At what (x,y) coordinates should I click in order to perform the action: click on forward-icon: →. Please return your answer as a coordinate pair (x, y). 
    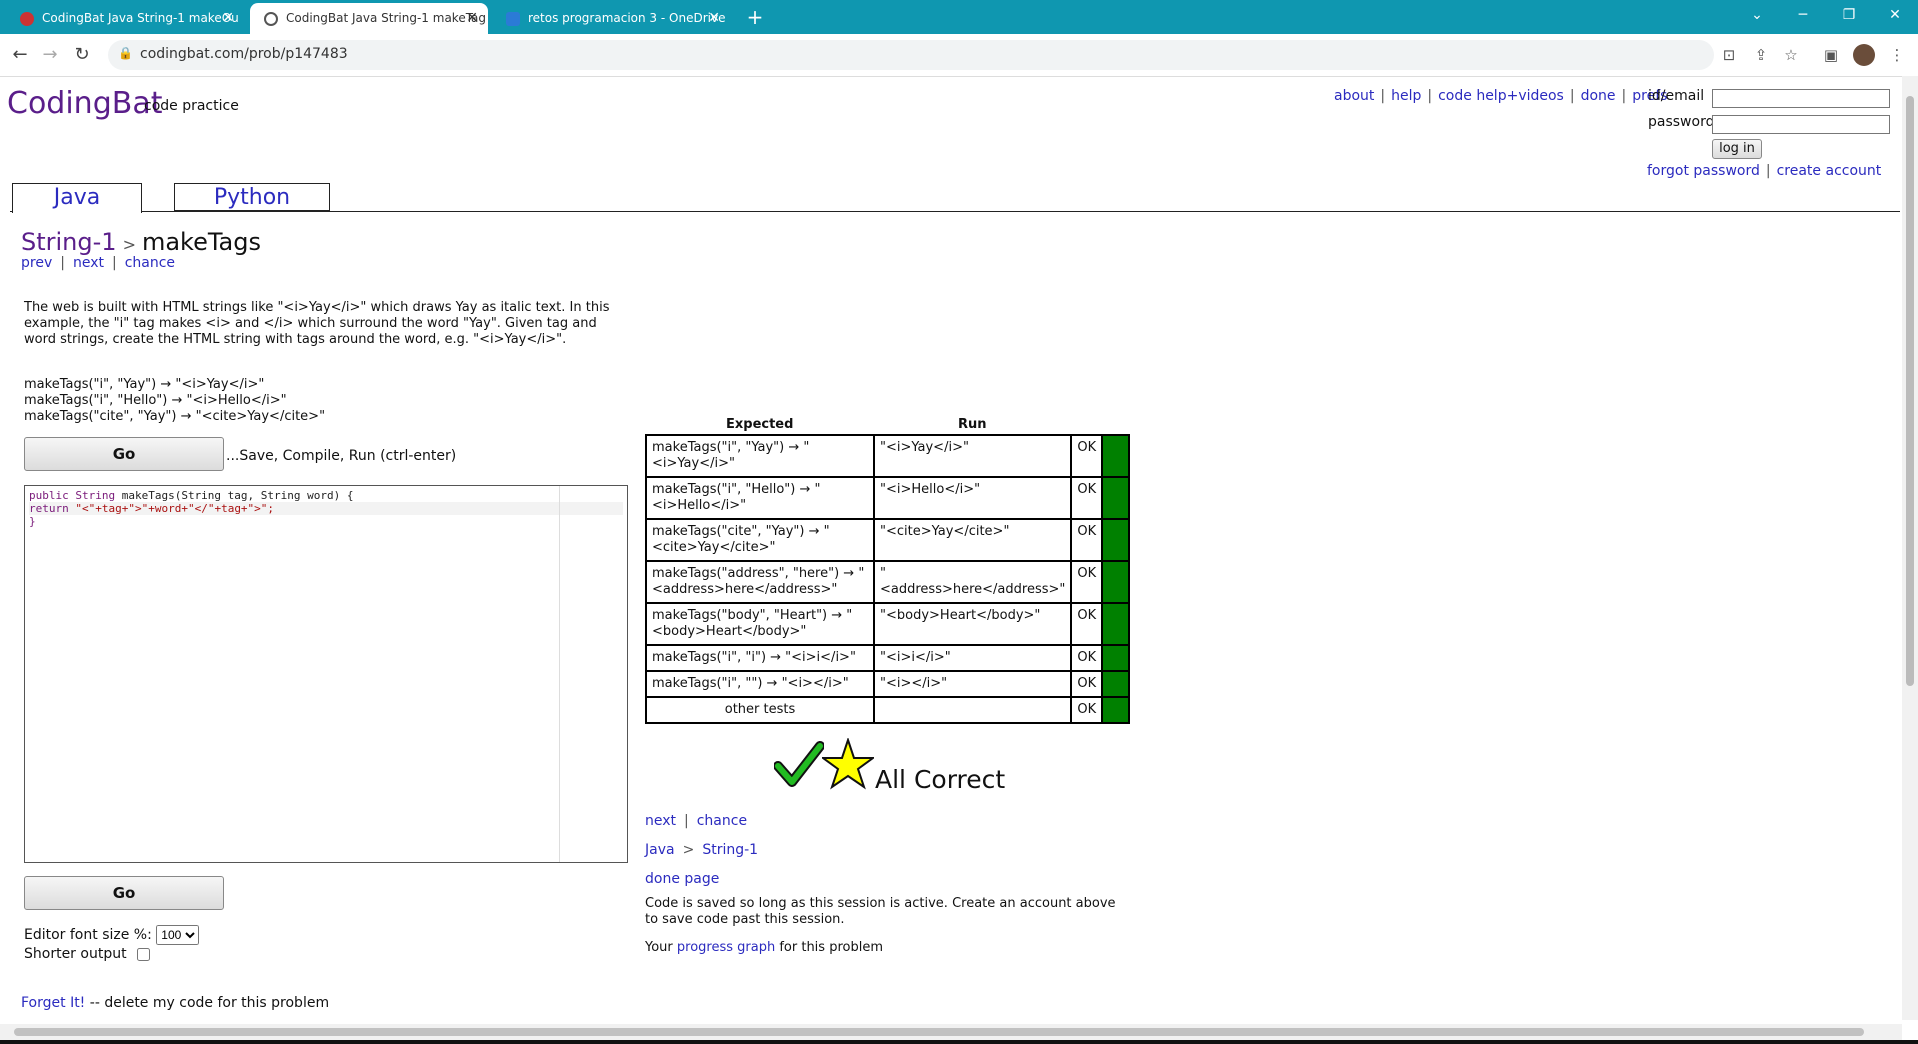
    Looking at the image, I should click on (50, 55).